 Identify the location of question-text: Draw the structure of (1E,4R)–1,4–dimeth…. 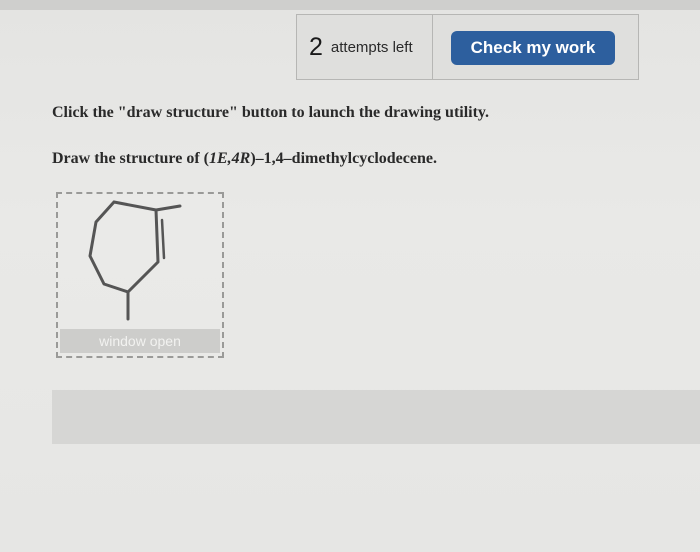
(244, 159).